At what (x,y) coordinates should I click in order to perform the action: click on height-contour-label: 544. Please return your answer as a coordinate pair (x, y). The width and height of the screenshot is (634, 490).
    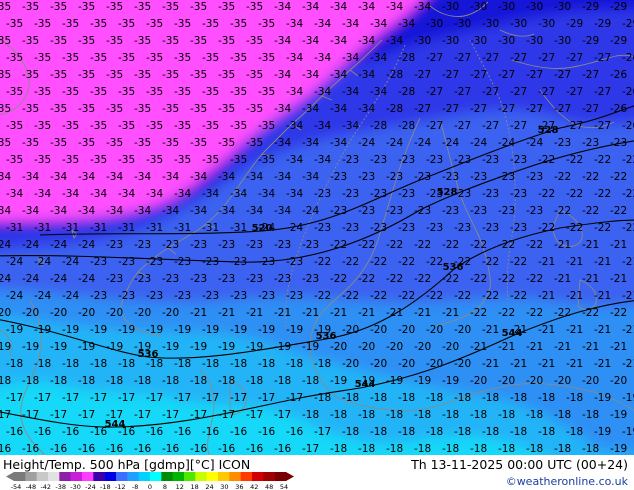
    Looking at the image, I should click on (512, 333).